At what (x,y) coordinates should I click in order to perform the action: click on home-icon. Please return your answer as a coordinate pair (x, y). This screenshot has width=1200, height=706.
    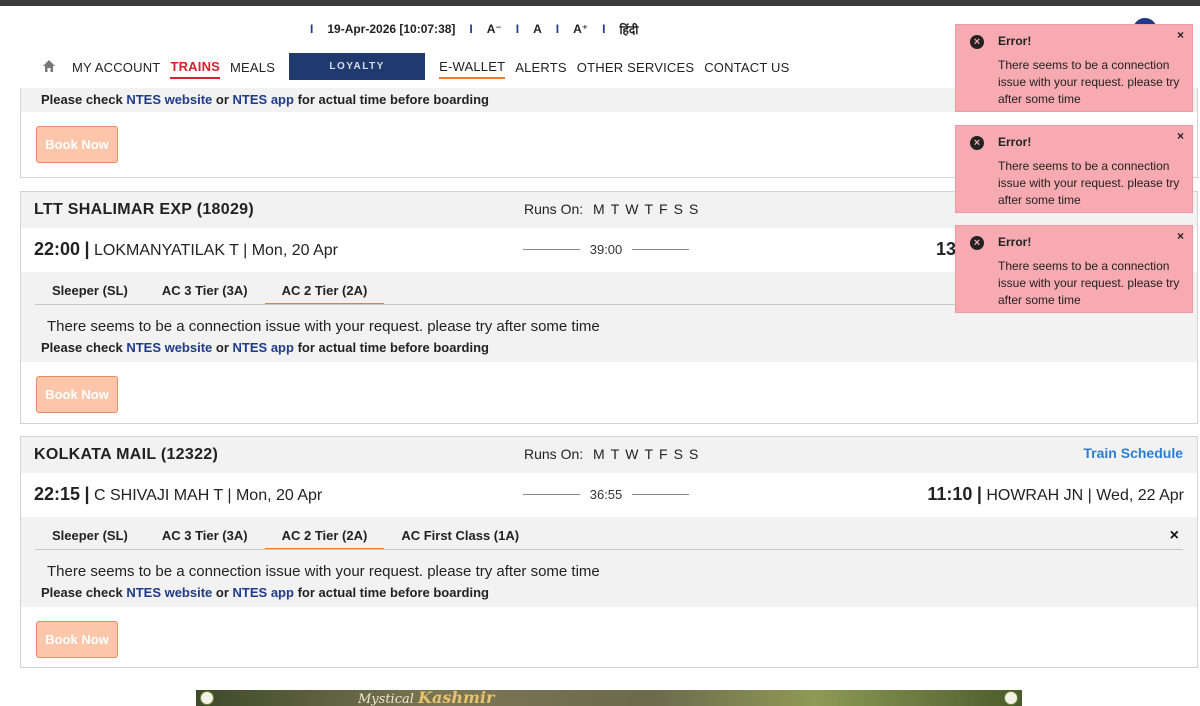
    Looking at the image, I should click on (49, 66).